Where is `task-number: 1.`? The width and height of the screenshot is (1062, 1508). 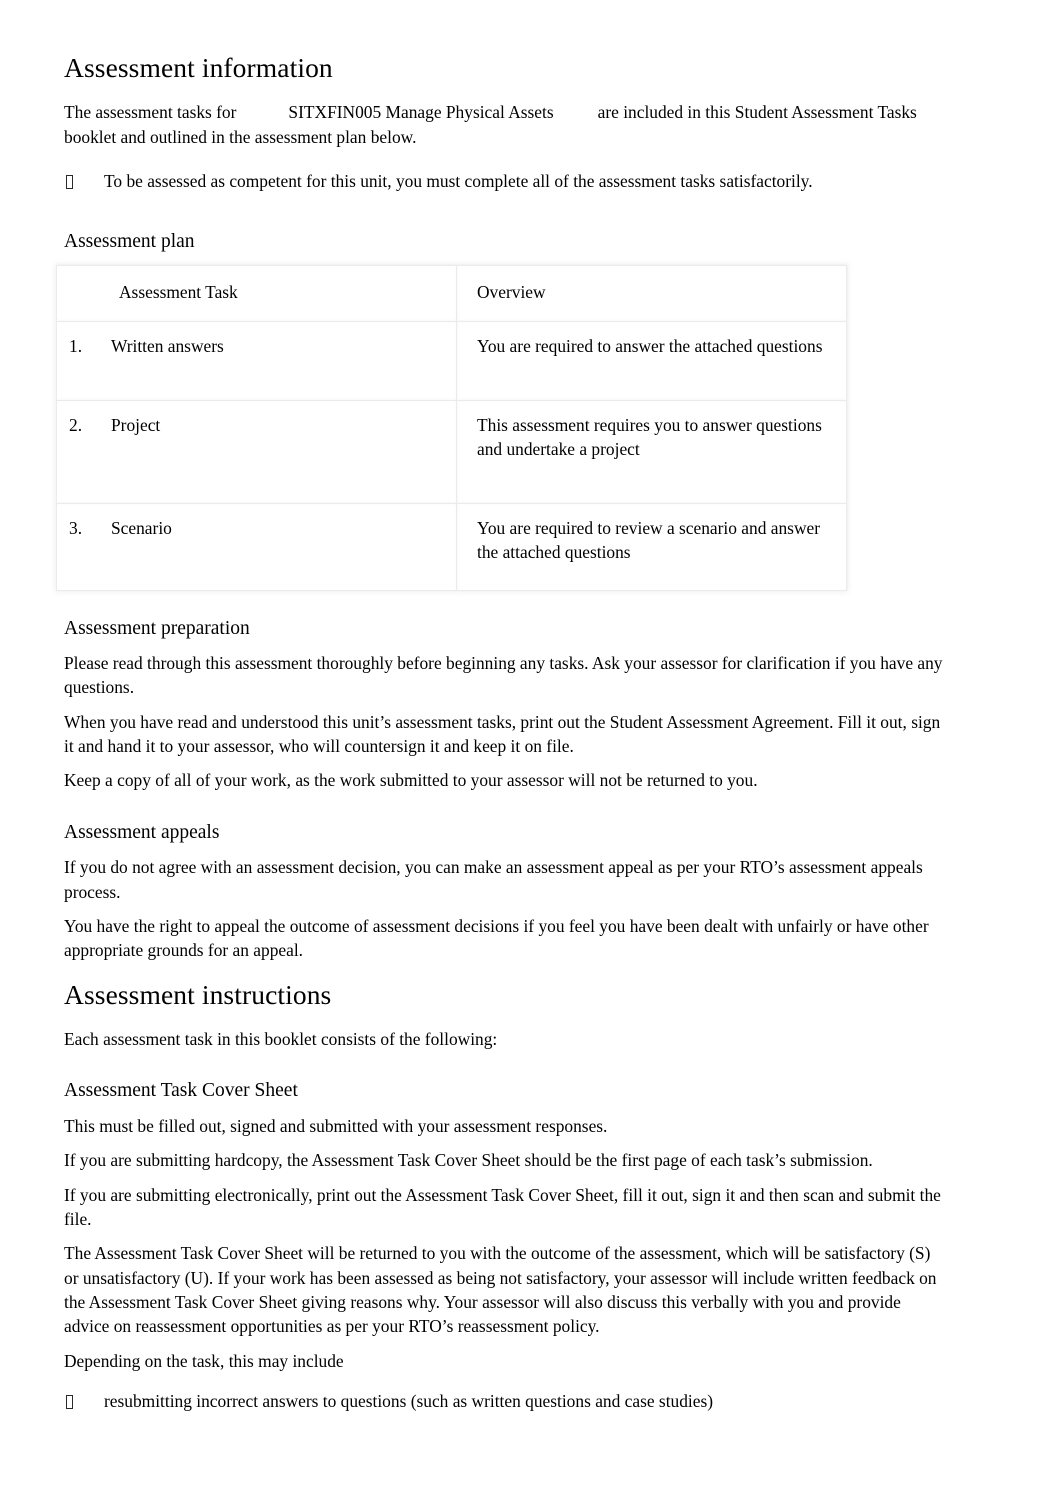
task-number: 1. is located at coordinates (76, 345).